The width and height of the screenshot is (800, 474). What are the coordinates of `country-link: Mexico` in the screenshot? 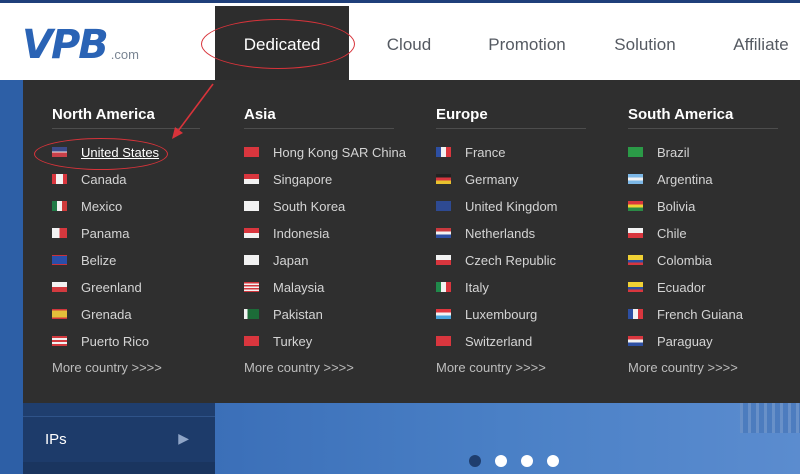 It's located at (87, 206).